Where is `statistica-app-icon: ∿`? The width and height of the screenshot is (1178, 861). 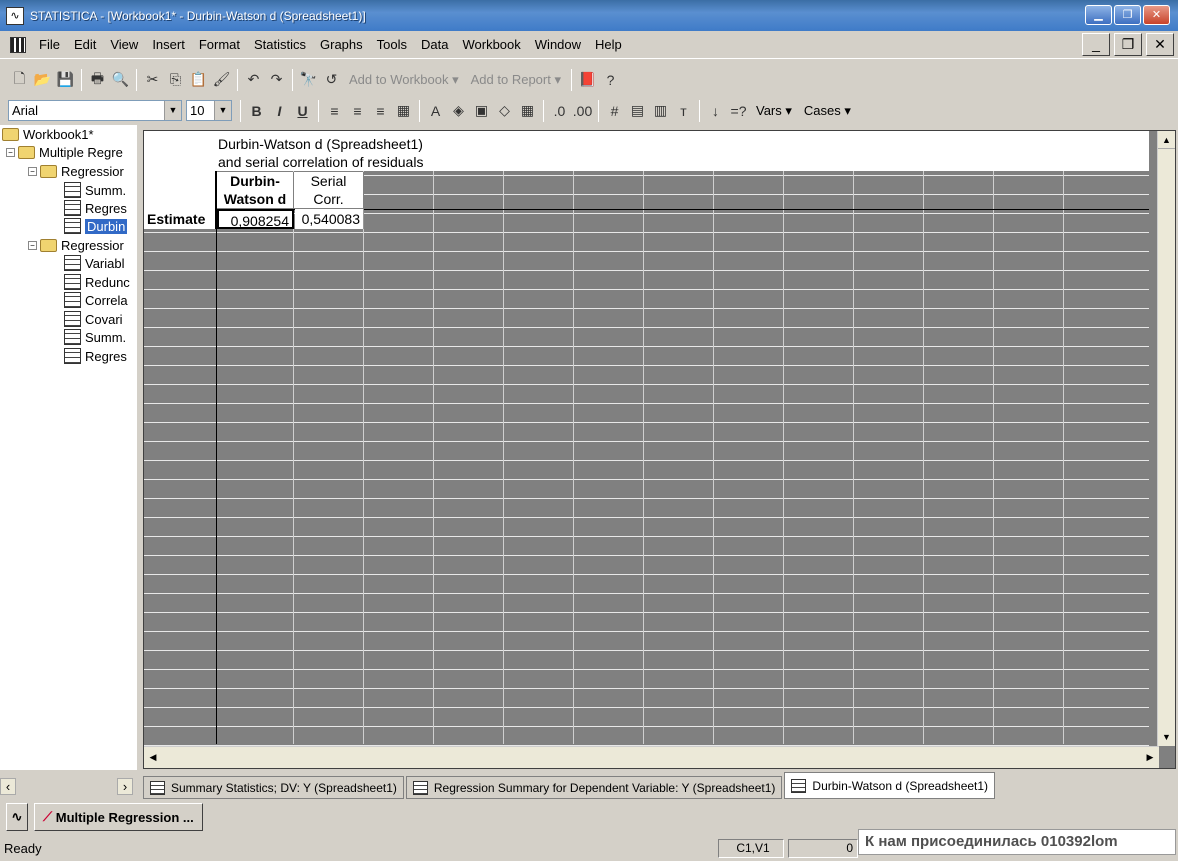
statistica-app-icon: ∿ is located at coordinates (15, 15).